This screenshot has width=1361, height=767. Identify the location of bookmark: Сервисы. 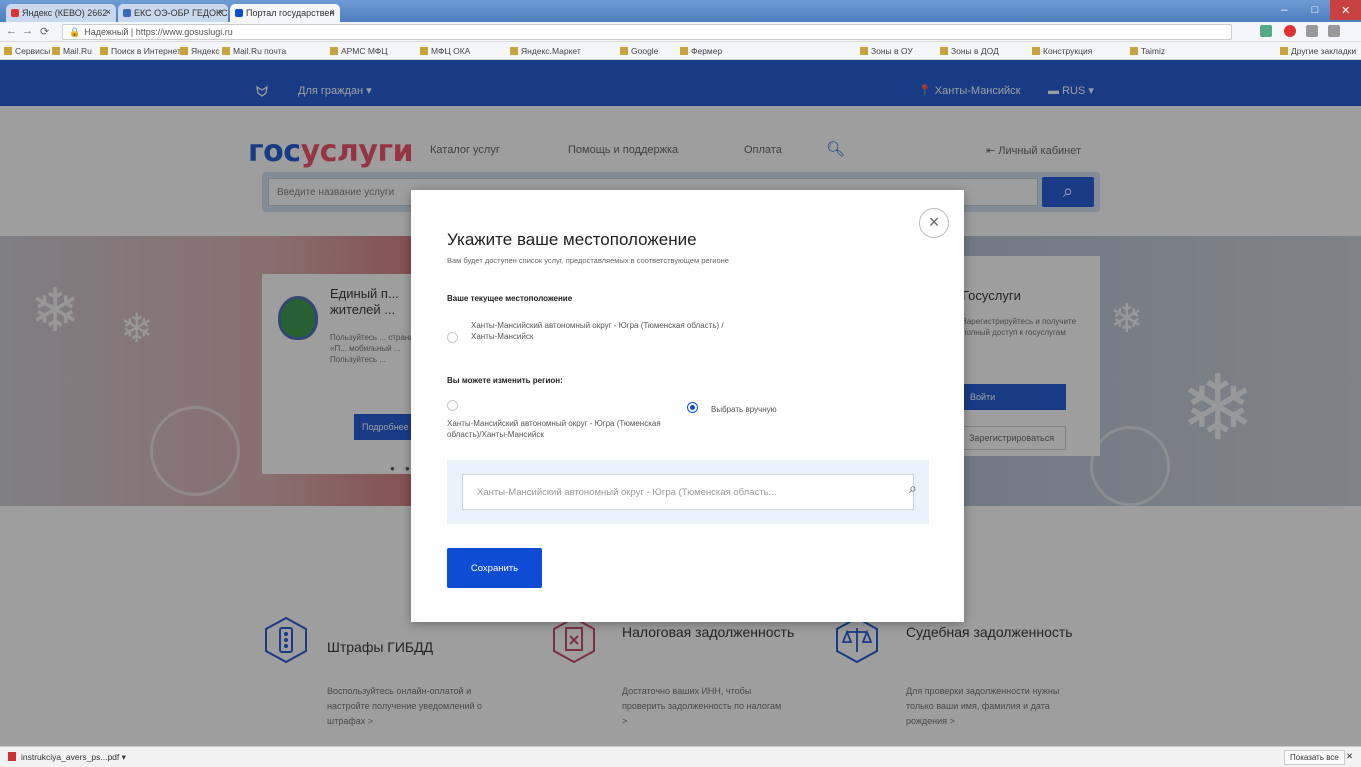
(27, 51).